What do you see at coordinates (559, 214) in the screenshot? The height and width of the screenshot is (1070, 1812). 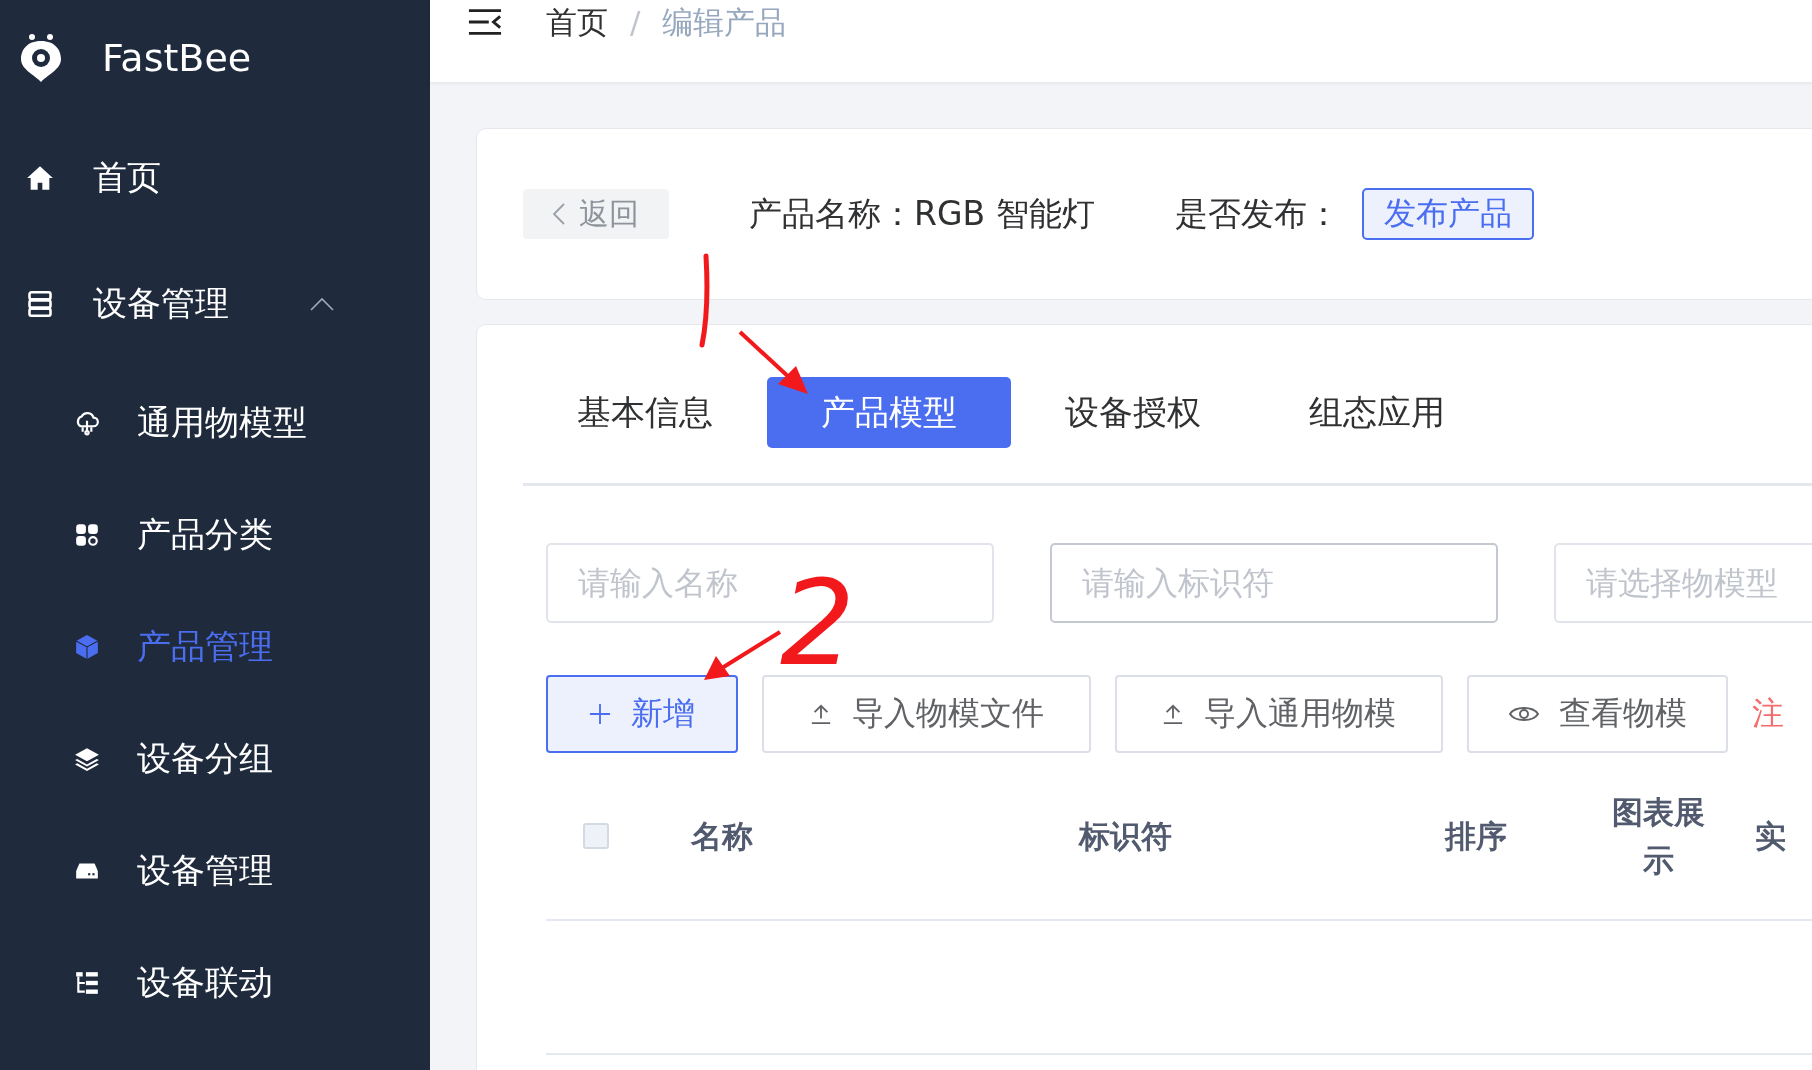 I see `chevron-left-icon` at bounding box center [559, 214].